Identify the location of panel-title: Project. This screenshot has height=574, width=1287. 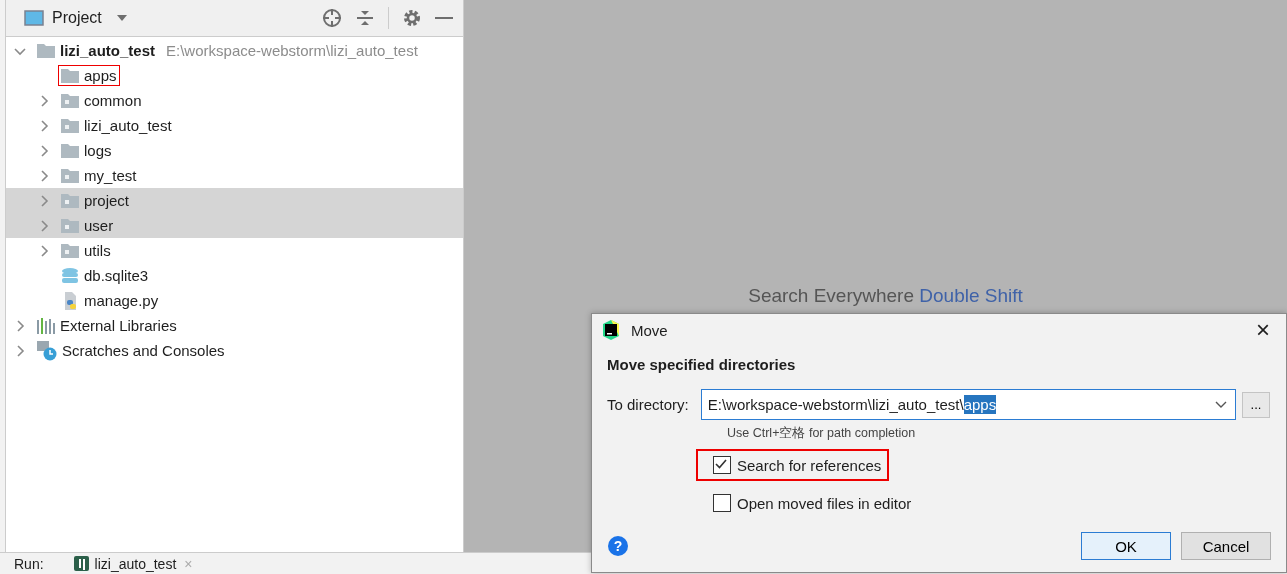
(77, 18).